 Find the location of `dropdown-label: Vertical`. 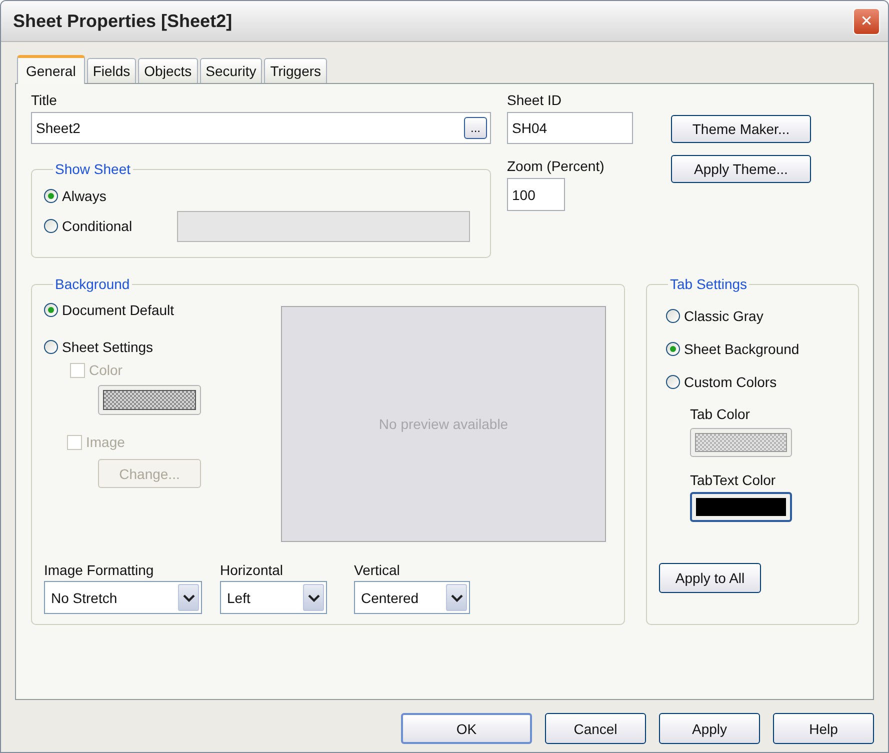

dropdown-label: Vertical is located at coordinates (377, 570).